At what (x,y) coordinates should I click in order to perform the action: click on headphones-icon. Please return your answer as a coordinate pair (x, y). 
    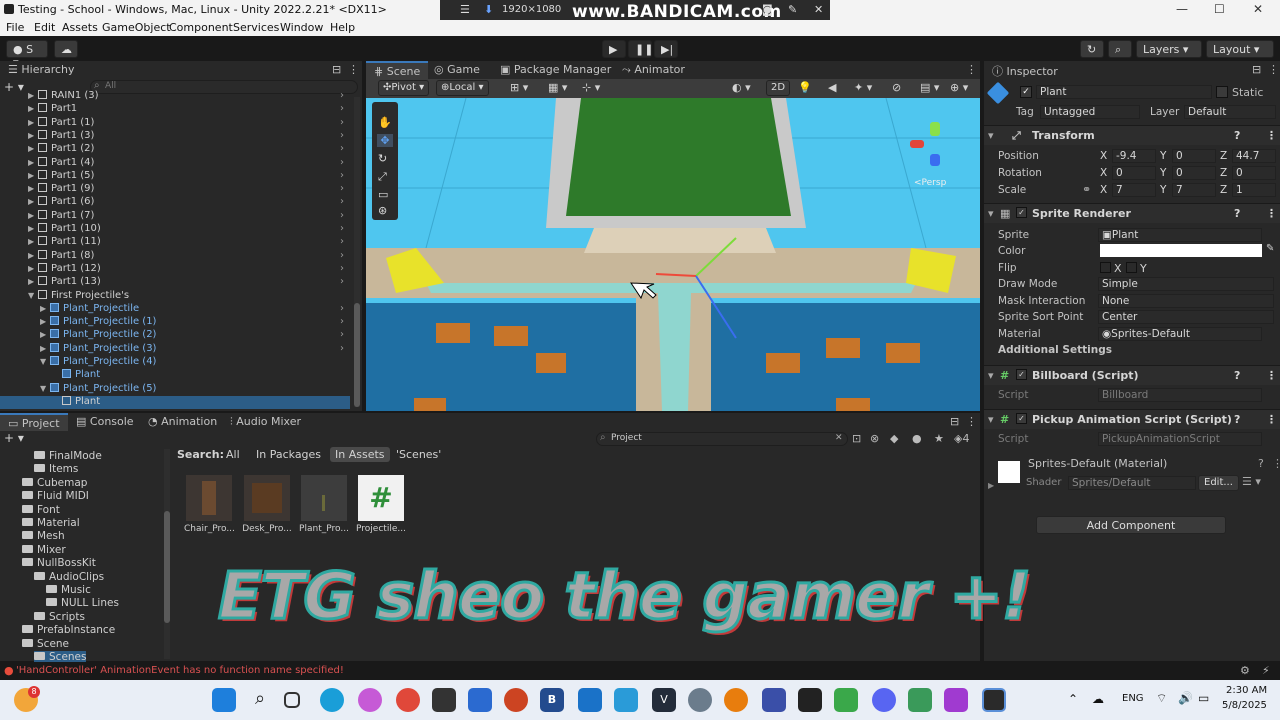
    Looking at the image, I should click on (774, 700).